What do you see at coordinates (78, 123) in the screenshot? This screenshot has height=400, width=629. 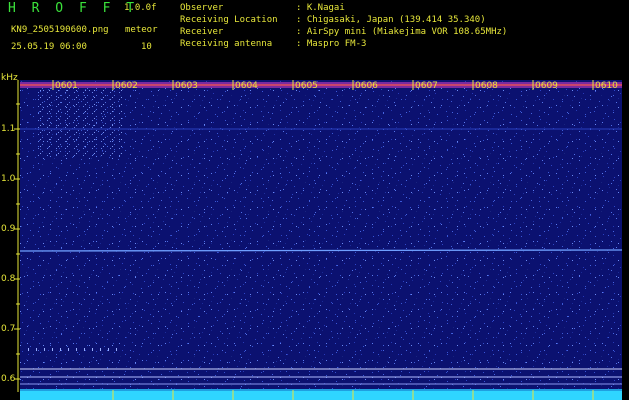 I see `meteor-burst` at bounding box center [78, 123].